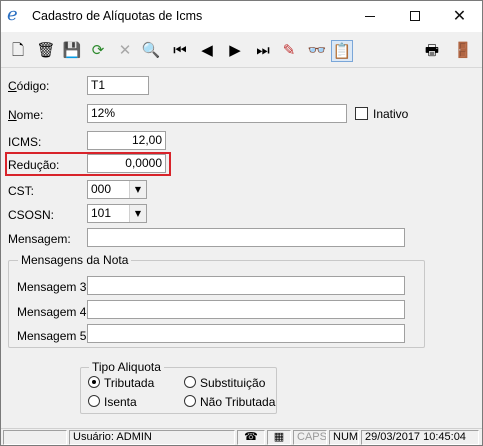 The height and width of the screenshot is (446, 483). What do you see at coordinates (34, 165) in the screenshot?
I see `reducao-label: Redução:` at bounding box center [34, 165].